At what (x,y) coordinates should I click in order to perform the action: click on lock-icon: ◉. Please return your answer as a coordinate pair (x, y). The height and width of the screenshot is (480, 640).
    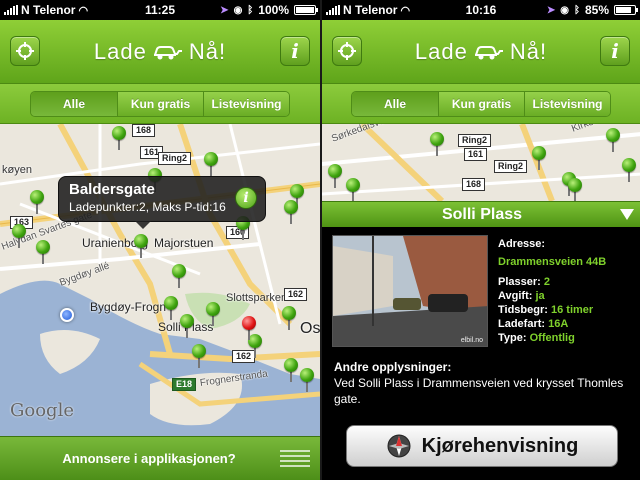
    Looking at the image, I should click on (238, 10).